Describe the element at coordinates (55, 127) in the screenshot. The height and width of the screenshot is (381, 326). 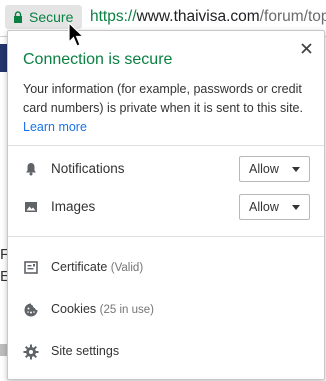
I see `learn-more-link: Learn more` at that location.